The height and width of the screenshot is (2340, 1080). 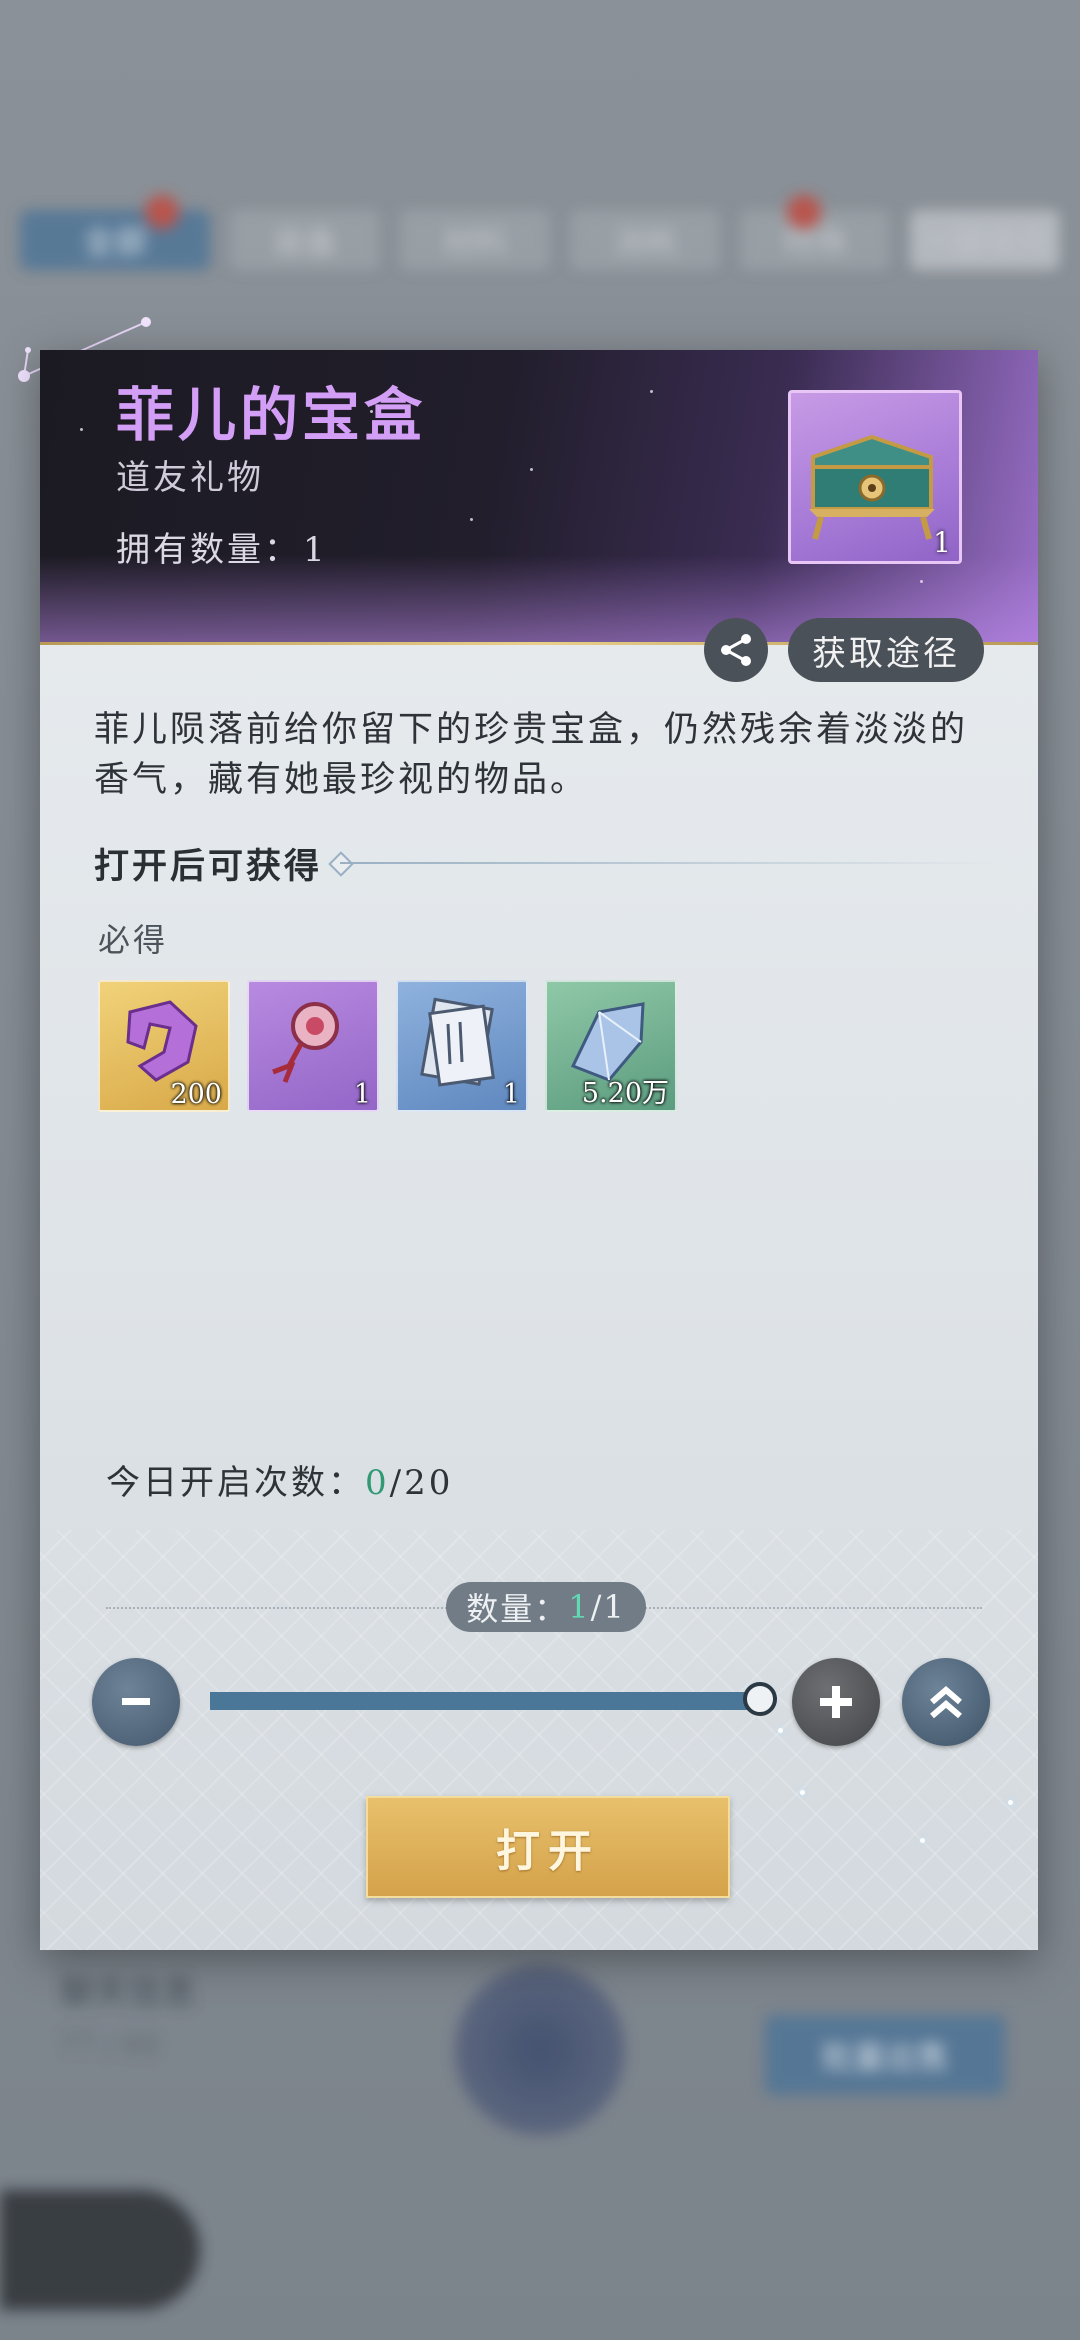 What do you see at coordinates (421, 1483) in the screenshot?
I see `daily-max: /20` at bounding box center [421, 1483].